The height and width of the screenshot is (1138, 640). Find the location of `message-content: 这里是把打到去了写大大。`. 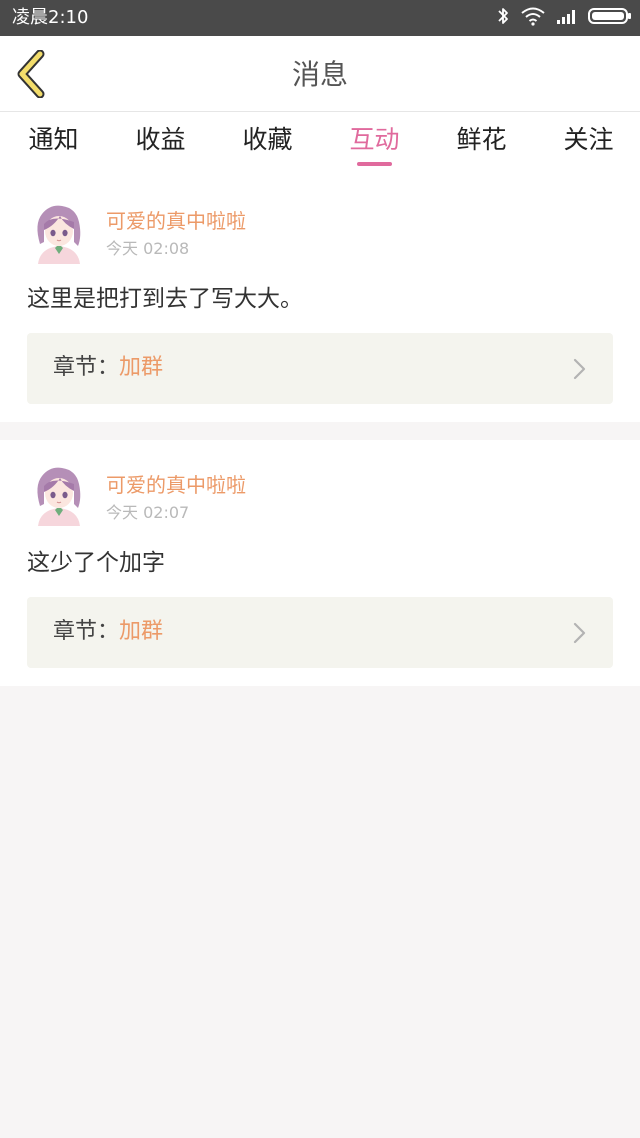

message-content: 这里是把打到去了写大大。 is located at coordinates (165, 299).